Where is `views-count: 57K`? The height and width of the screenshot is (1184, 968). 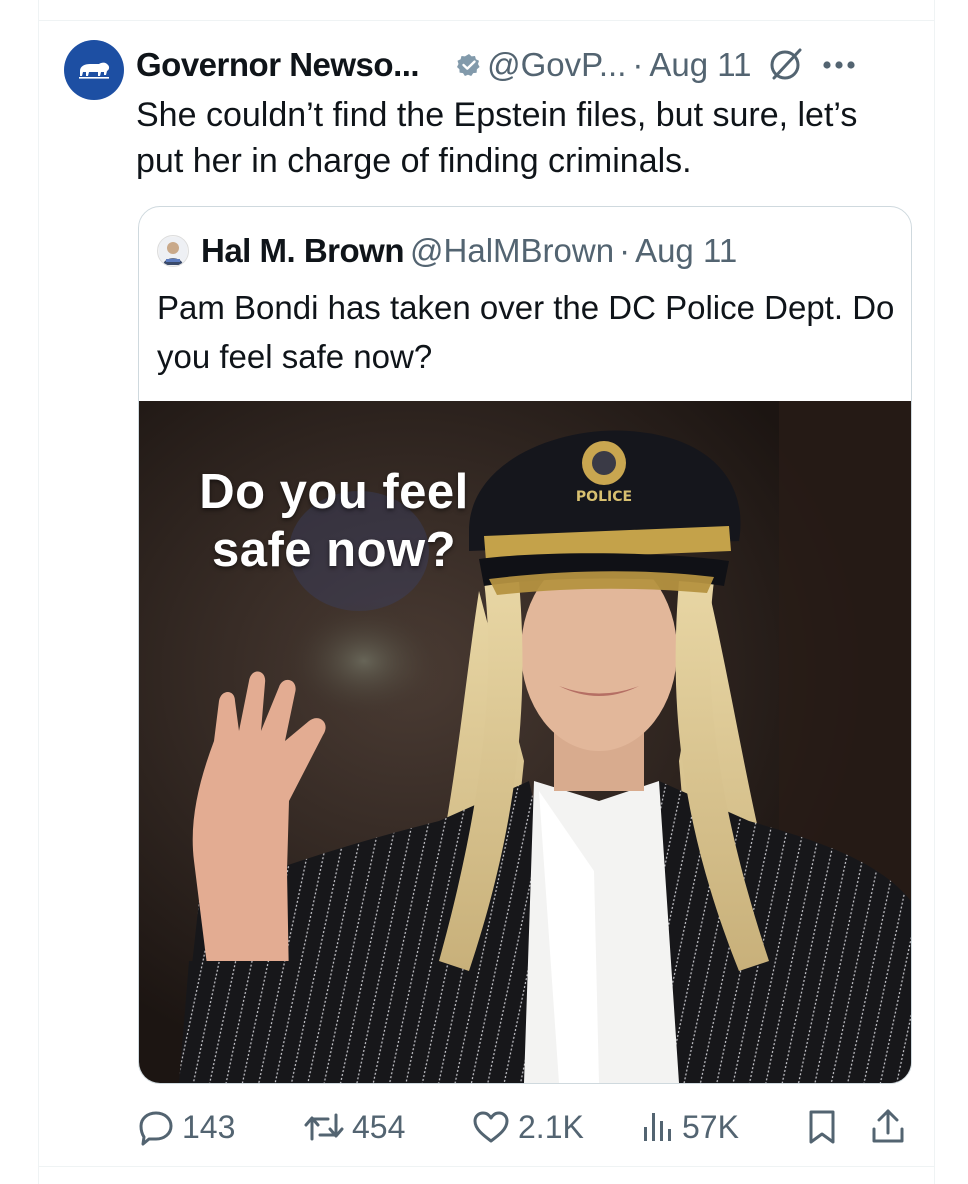 views-count: 57K is located at coordinates (710, 1126).